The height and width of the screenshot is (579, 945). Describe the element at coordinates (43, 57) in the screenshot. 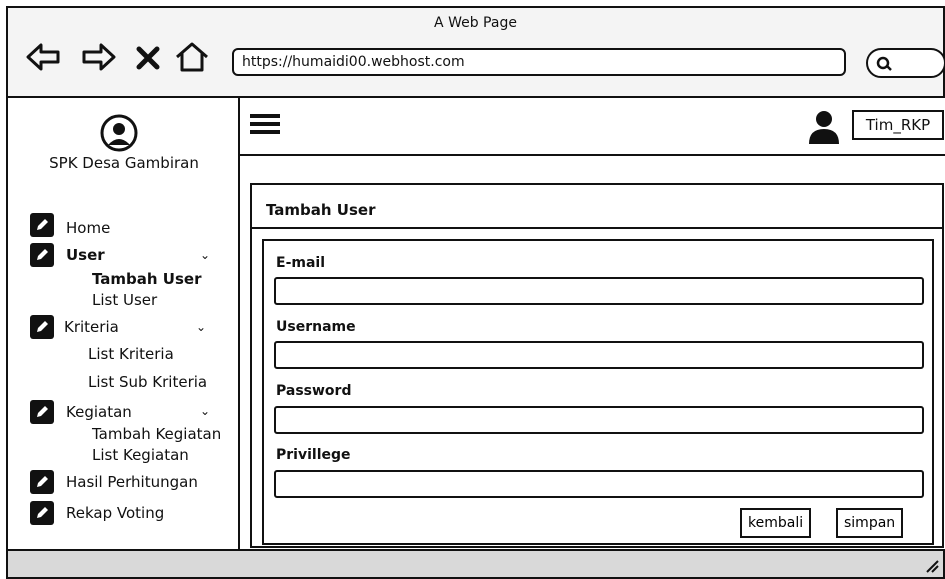

I see `back-arrow-icon` at that location.